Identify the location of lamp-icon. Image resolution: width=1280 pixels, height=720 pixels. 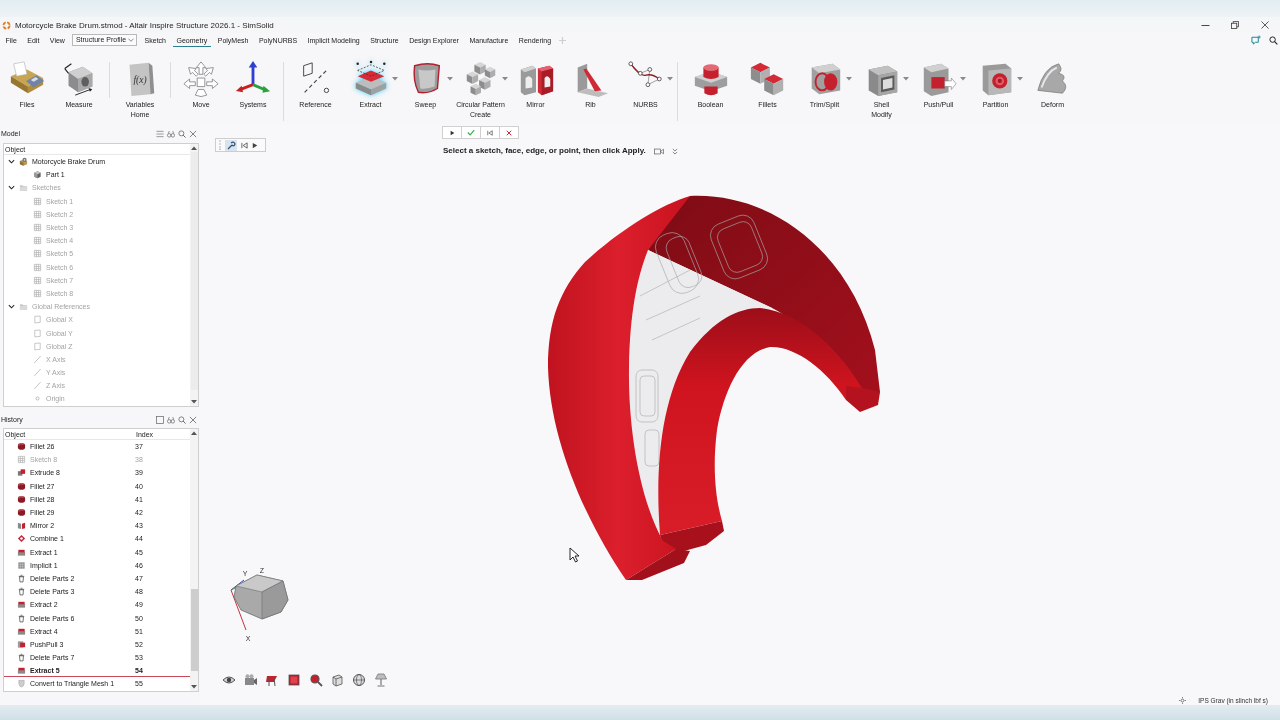
(380, 680).